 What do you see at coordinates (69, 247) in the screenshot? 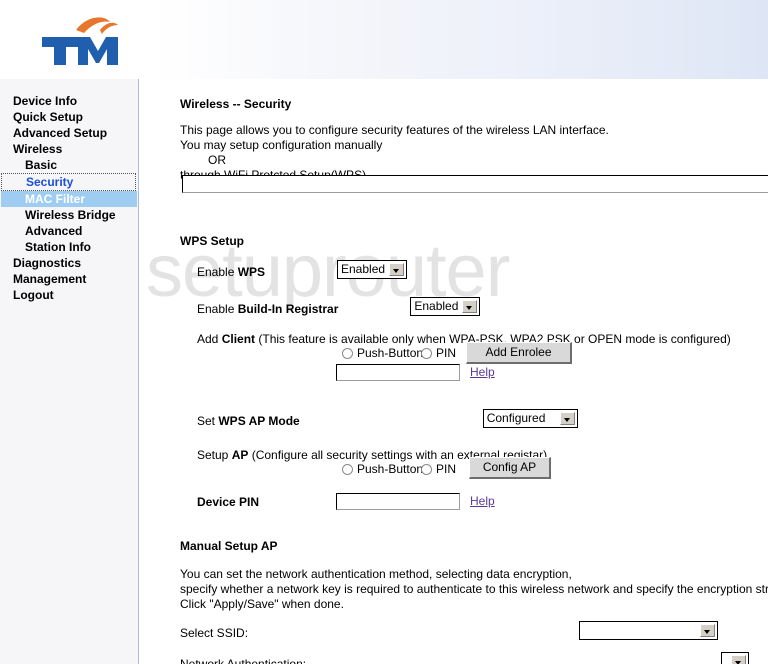
I see `sidebar-item-station-info: Station Info` at bounding box center [69, 247].